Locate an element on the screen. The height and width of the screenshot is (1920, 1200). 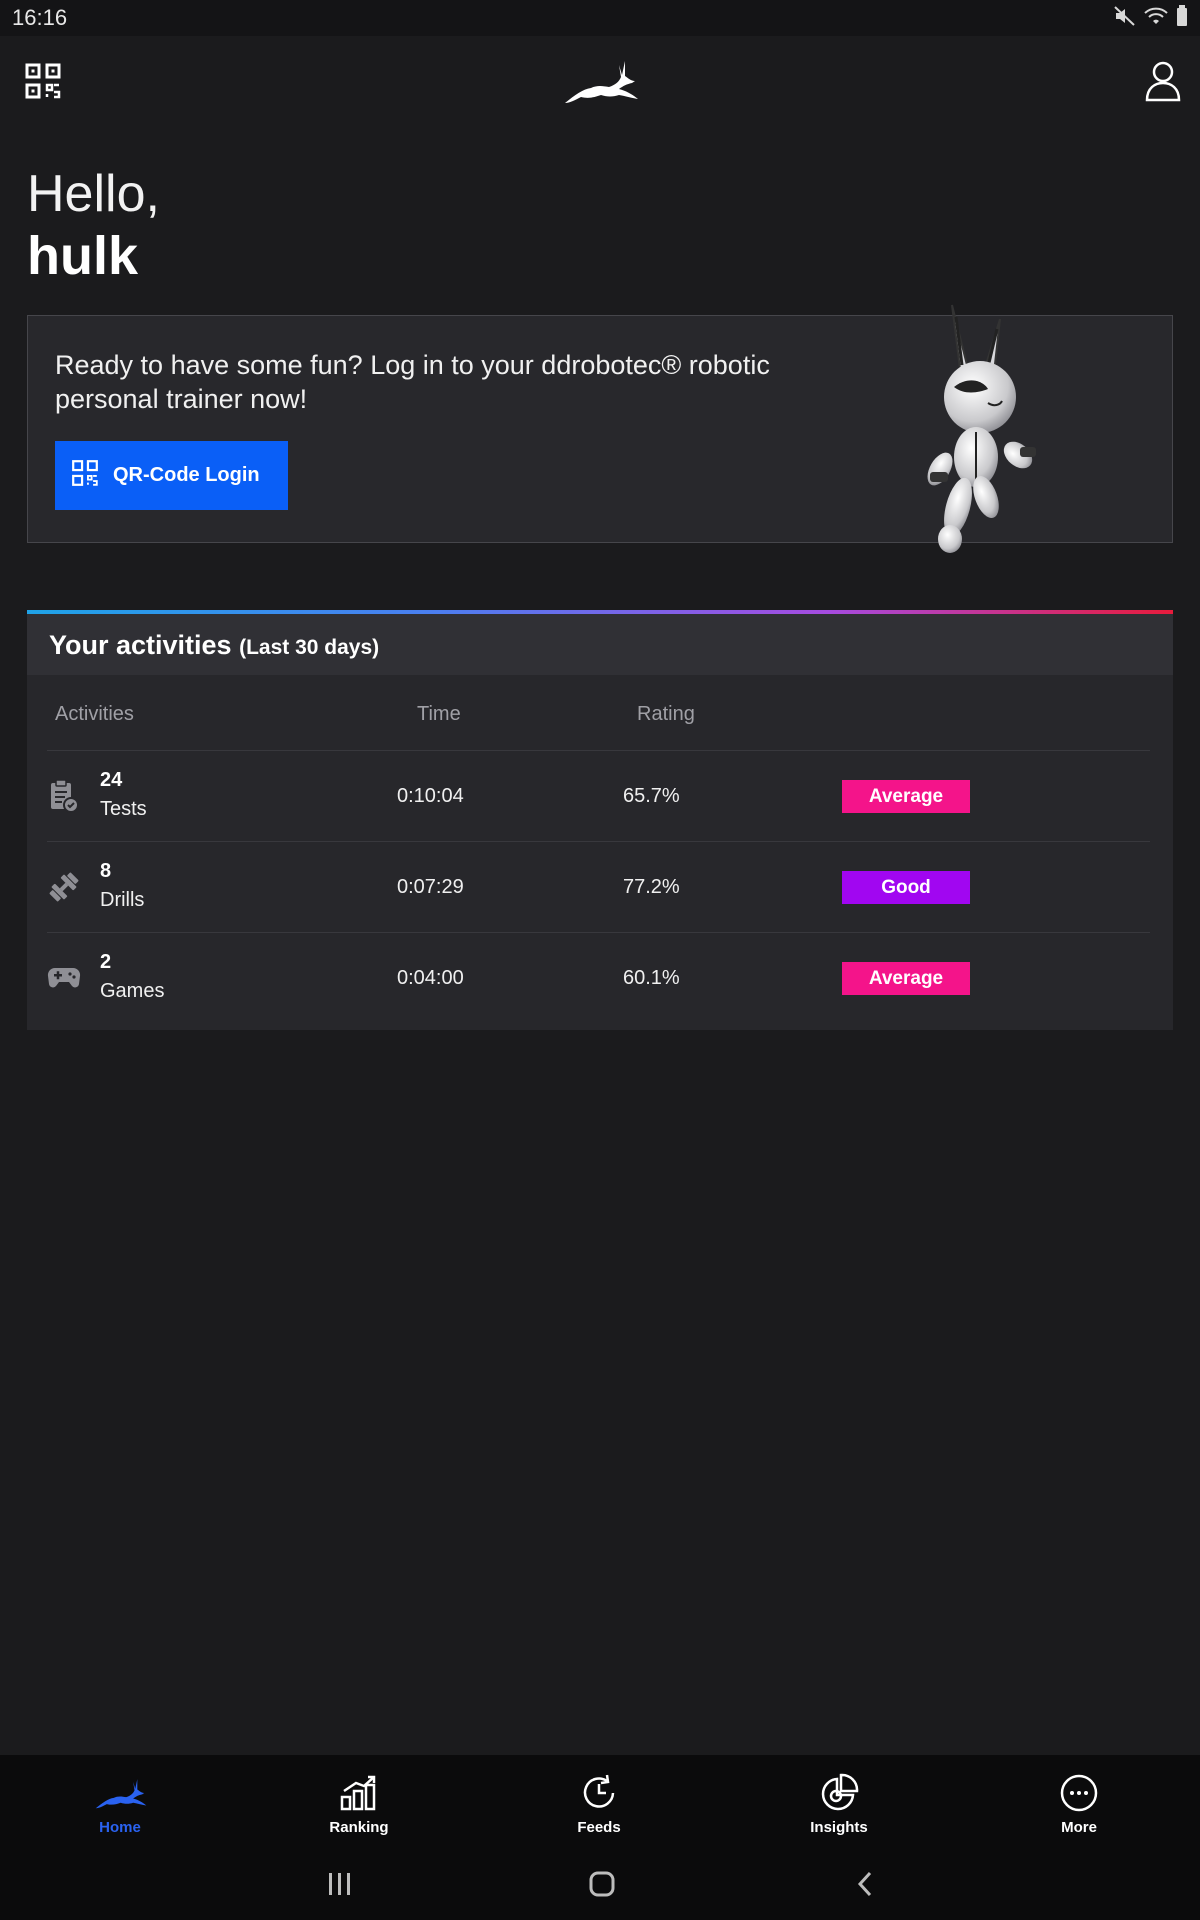
activity-name: Tests is located at coordinates (123, 809).